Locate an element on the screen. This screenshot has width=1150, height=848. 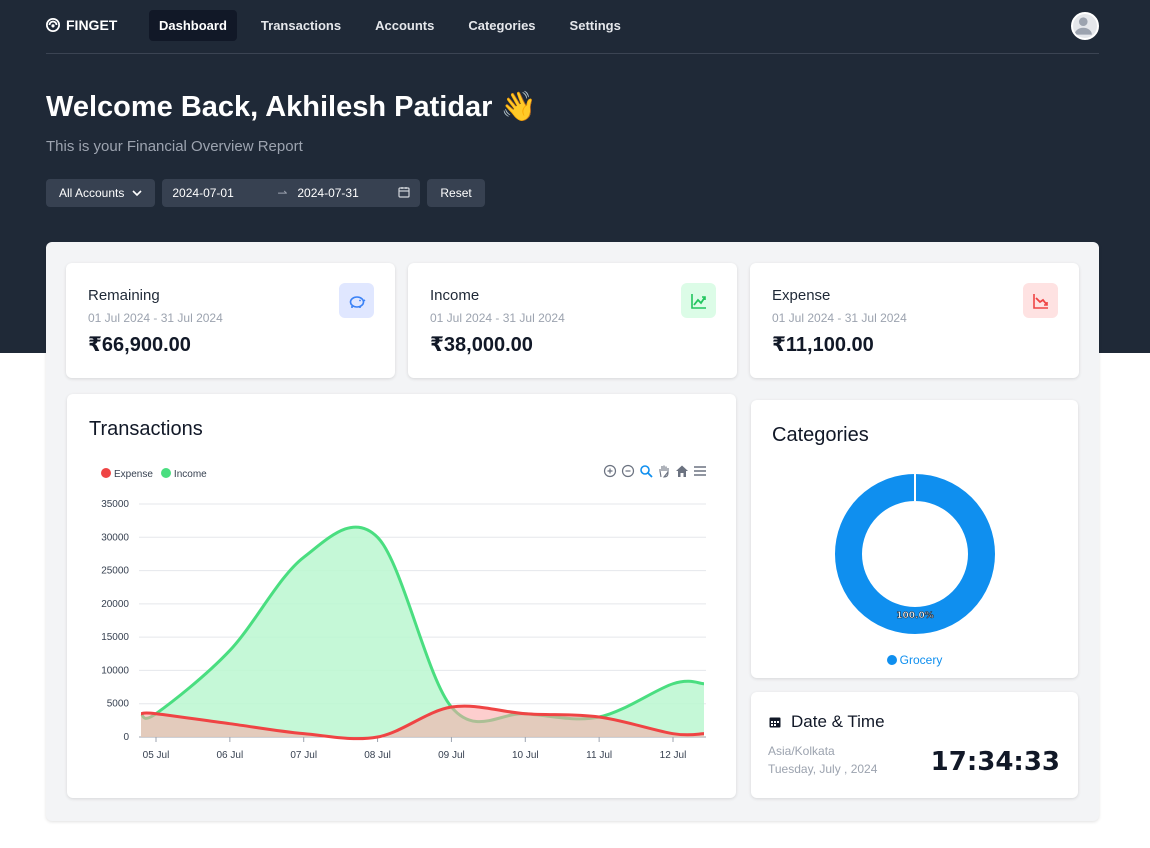
account-select-label: All Accounts is located at coordinates (92, 193).